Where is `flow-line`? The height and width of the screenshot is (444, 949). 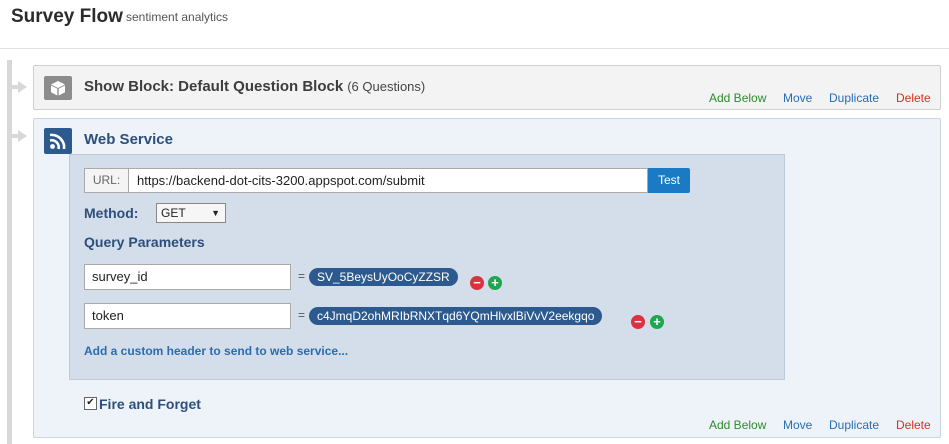
flow-line is located at coordinates (9, 252).